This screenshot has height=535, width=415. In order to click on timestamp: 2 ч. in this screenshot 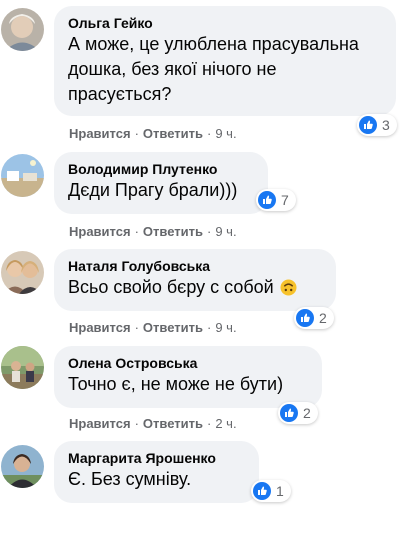, I will do `click(225, 423)`.